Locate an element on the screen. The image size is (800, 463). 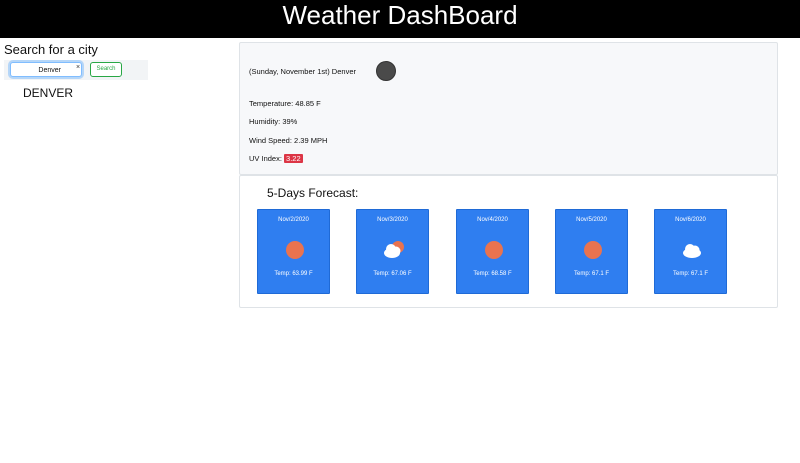
temperature-text: Temperature: 48.85 F is located at coordinates (285, 103).